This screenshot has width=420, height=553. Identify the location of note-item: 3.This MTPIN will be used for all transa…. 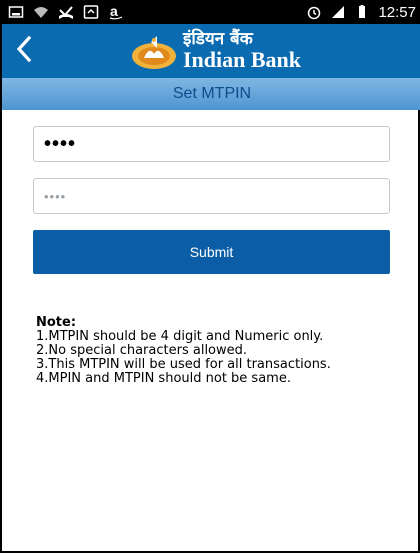
(183, 364).